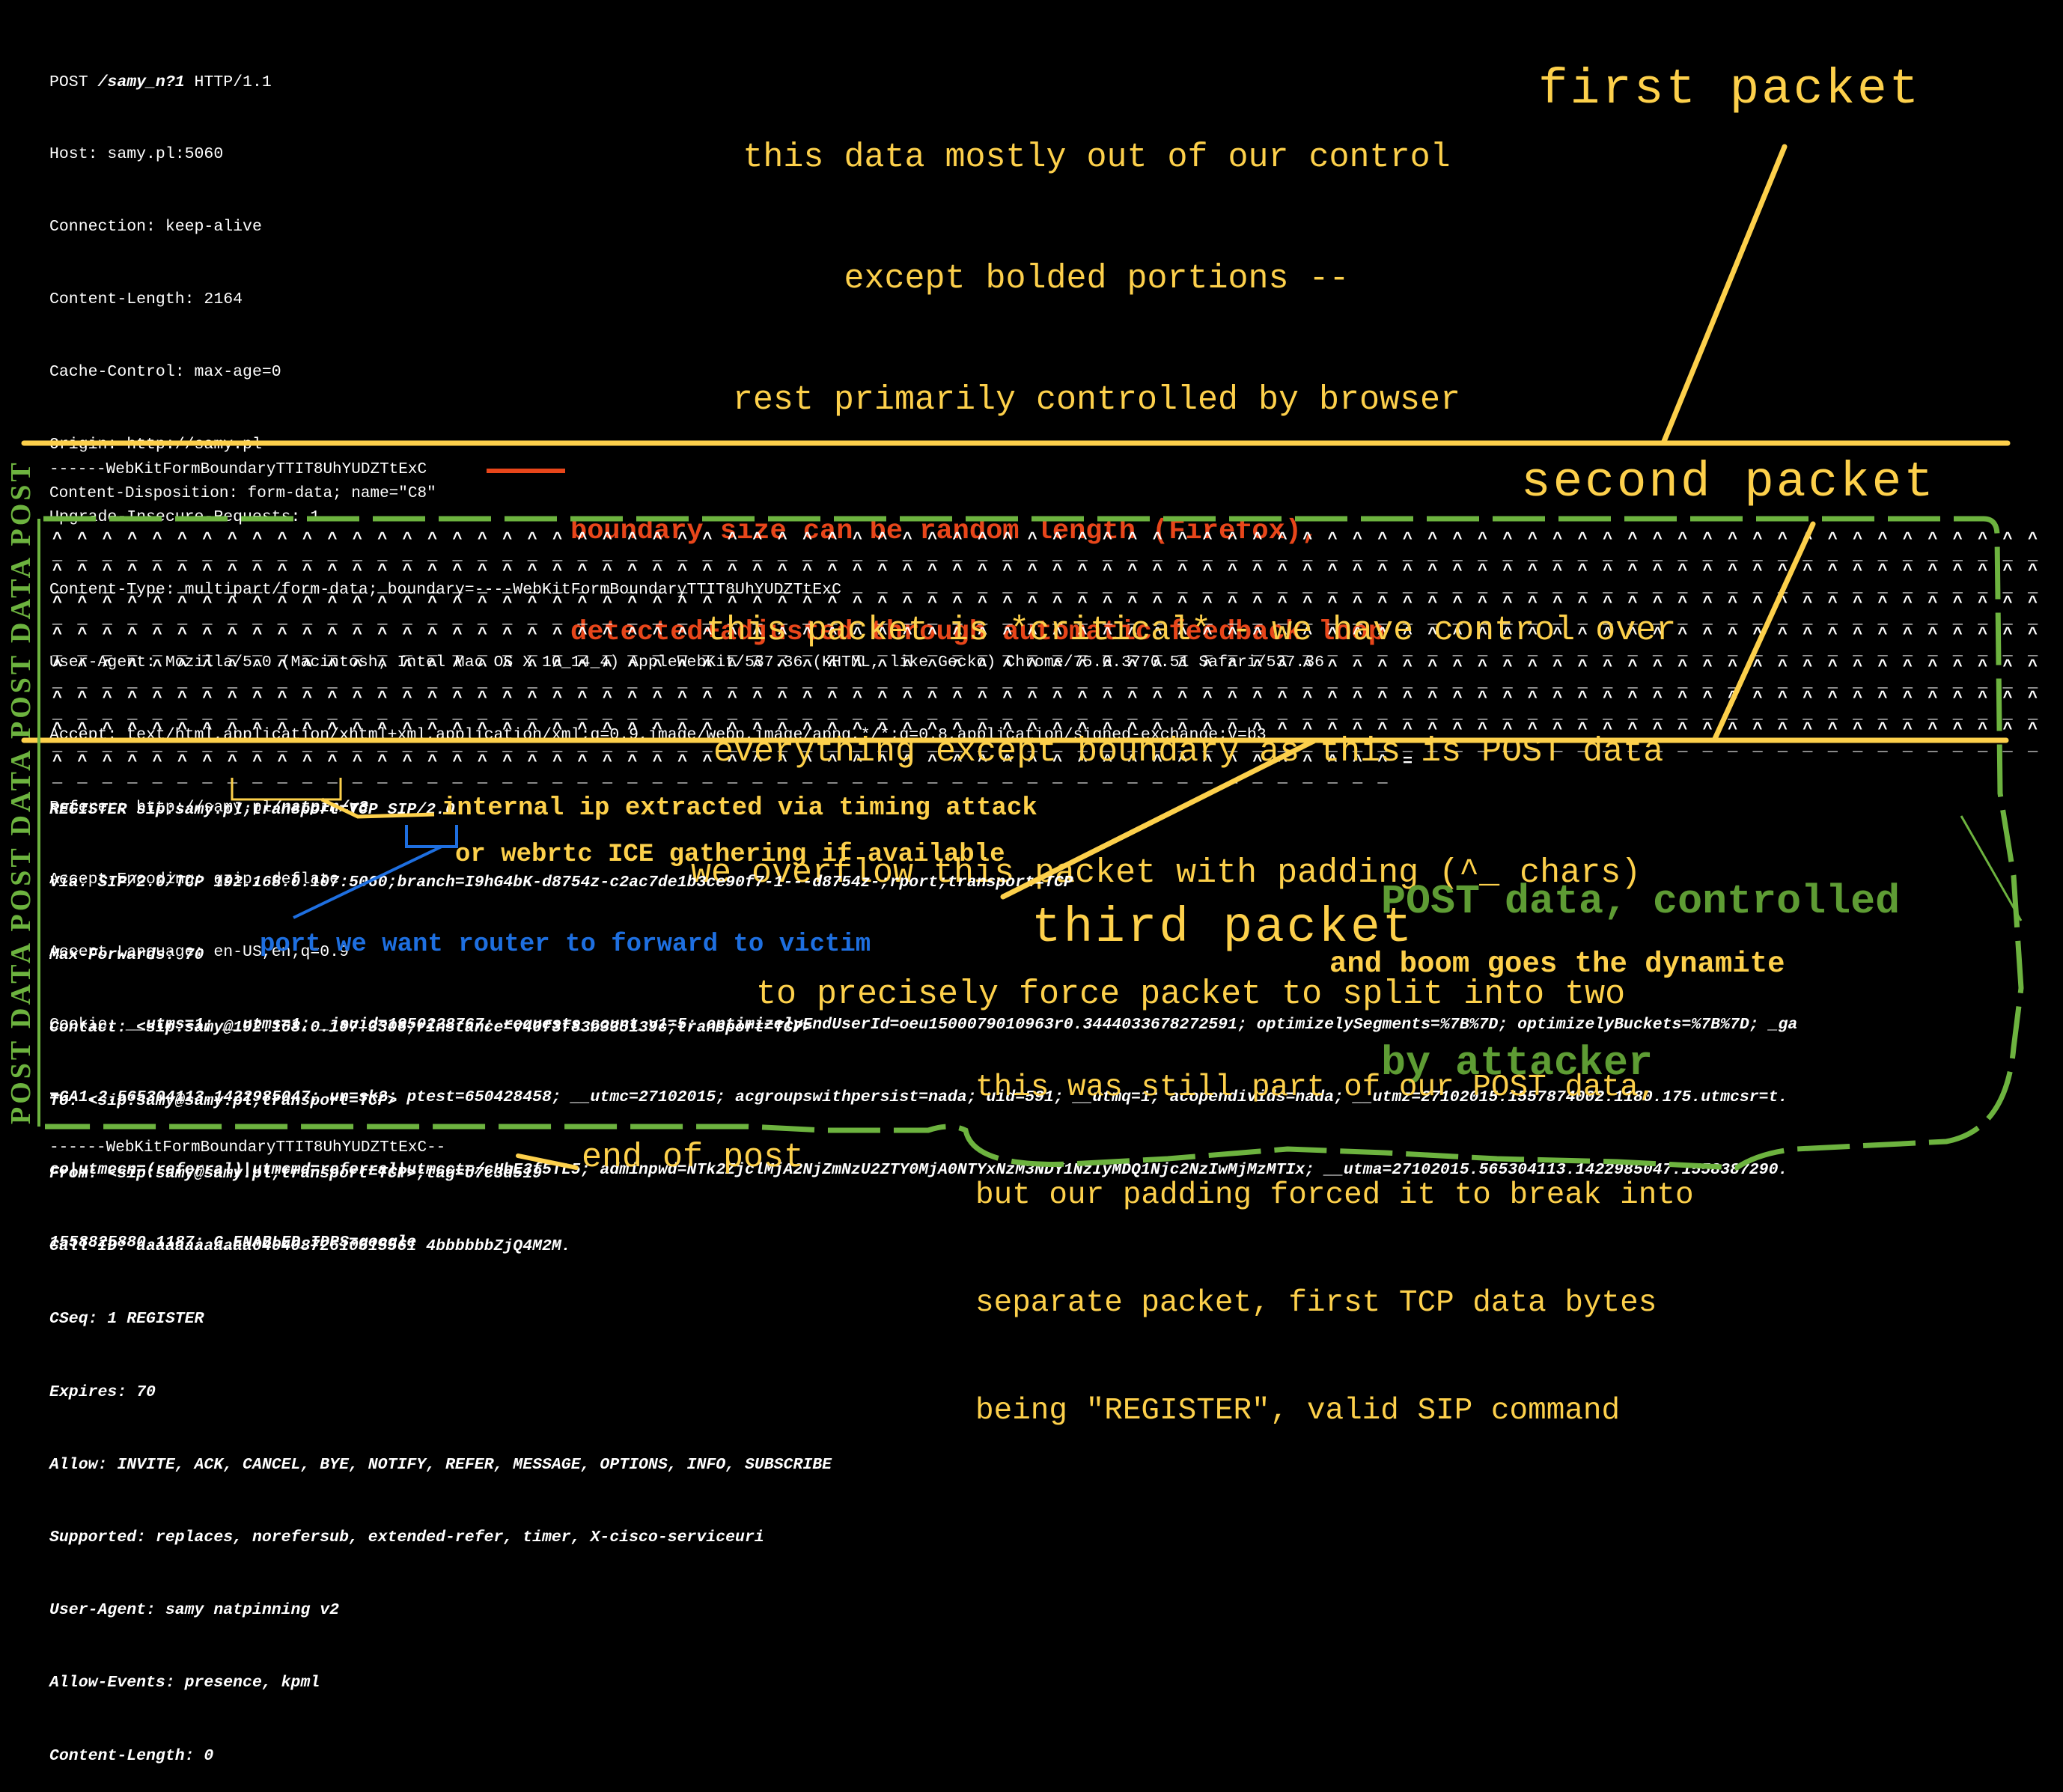 The width and height of the screenshot is (2063, 1792). I want to click on port-bracket, so click(432, 836).